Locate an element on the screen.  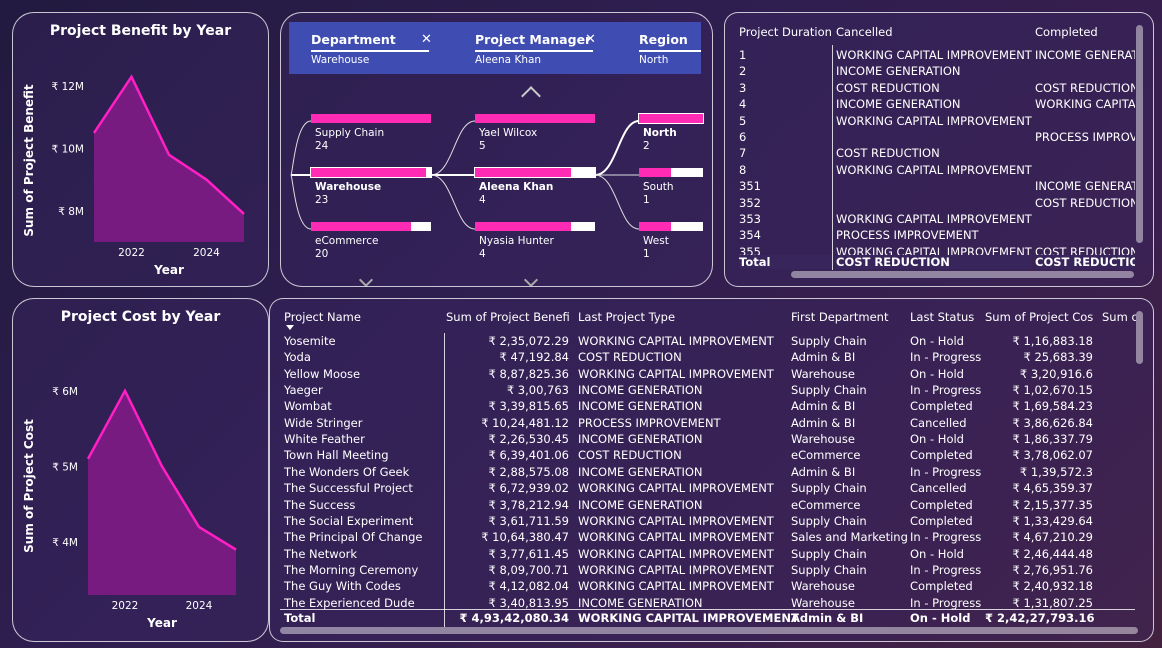
matrix-cell: 354 is located at coordinates (750, 235).